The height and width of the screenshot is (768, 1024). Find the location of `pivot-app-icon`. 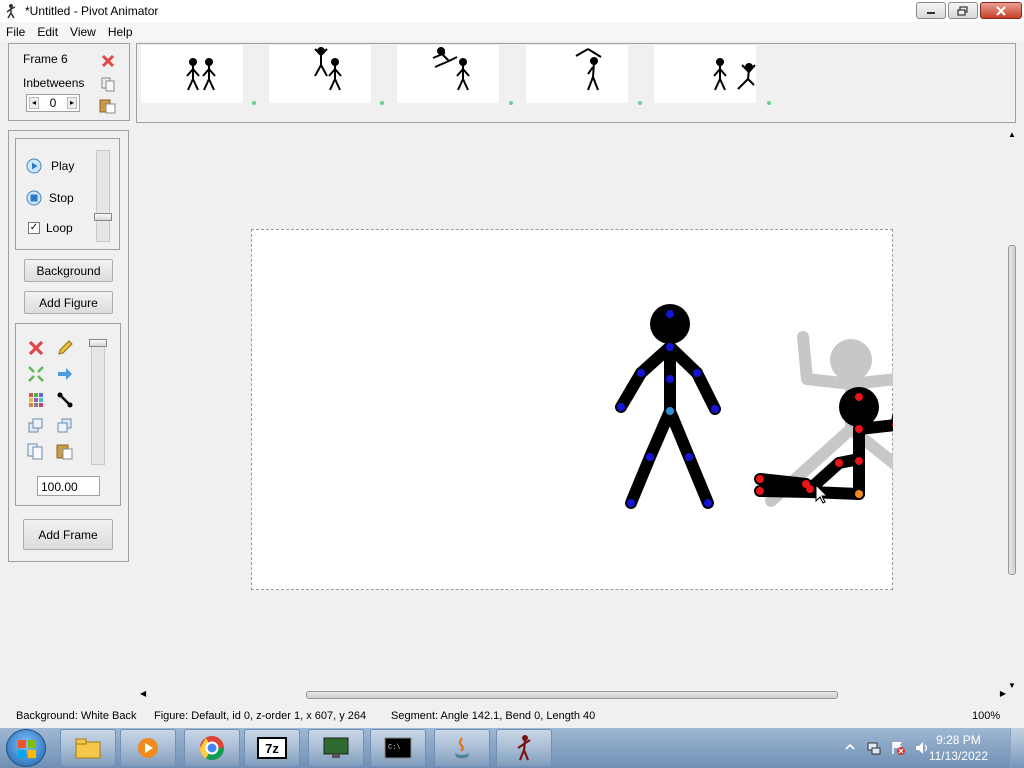

pivot-app-icon is located at coordinates (11, 11).